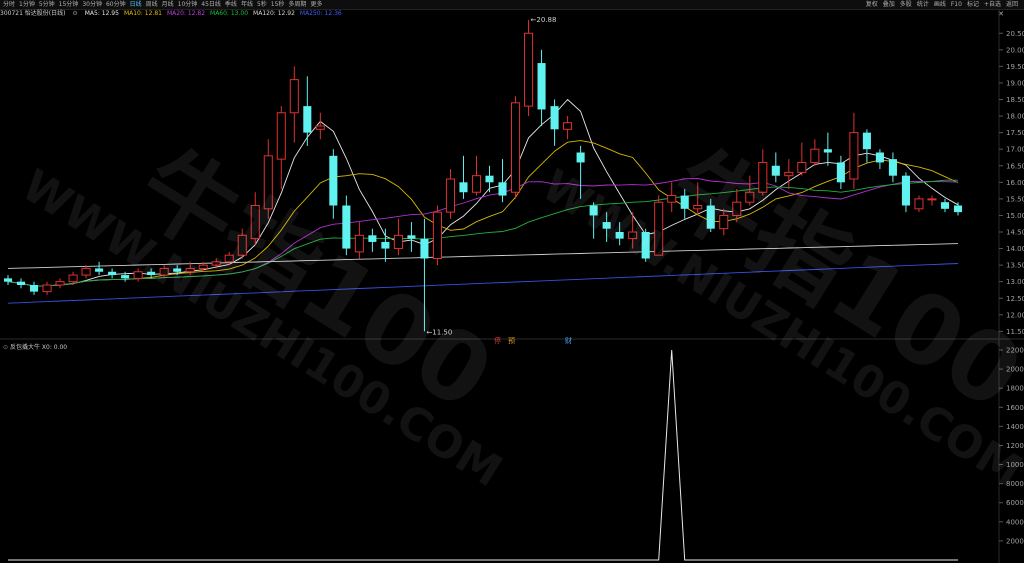 The height and width of the screenshot is (563, 1024). Describe the element at coordinates (1015, 408) in the screenshot. I see `ind-tick-label: 16000` at that location.